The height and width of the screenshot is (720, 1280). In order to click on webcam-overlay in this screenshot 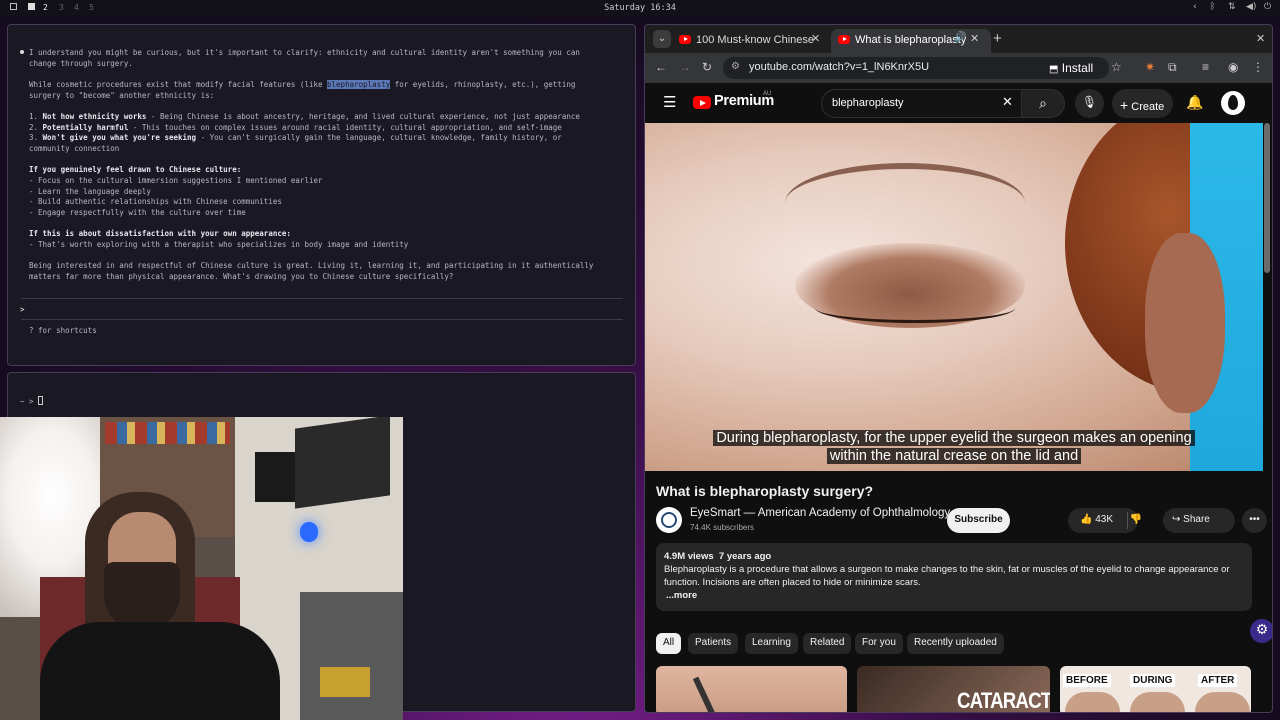, I will do `click(201, 568)`.